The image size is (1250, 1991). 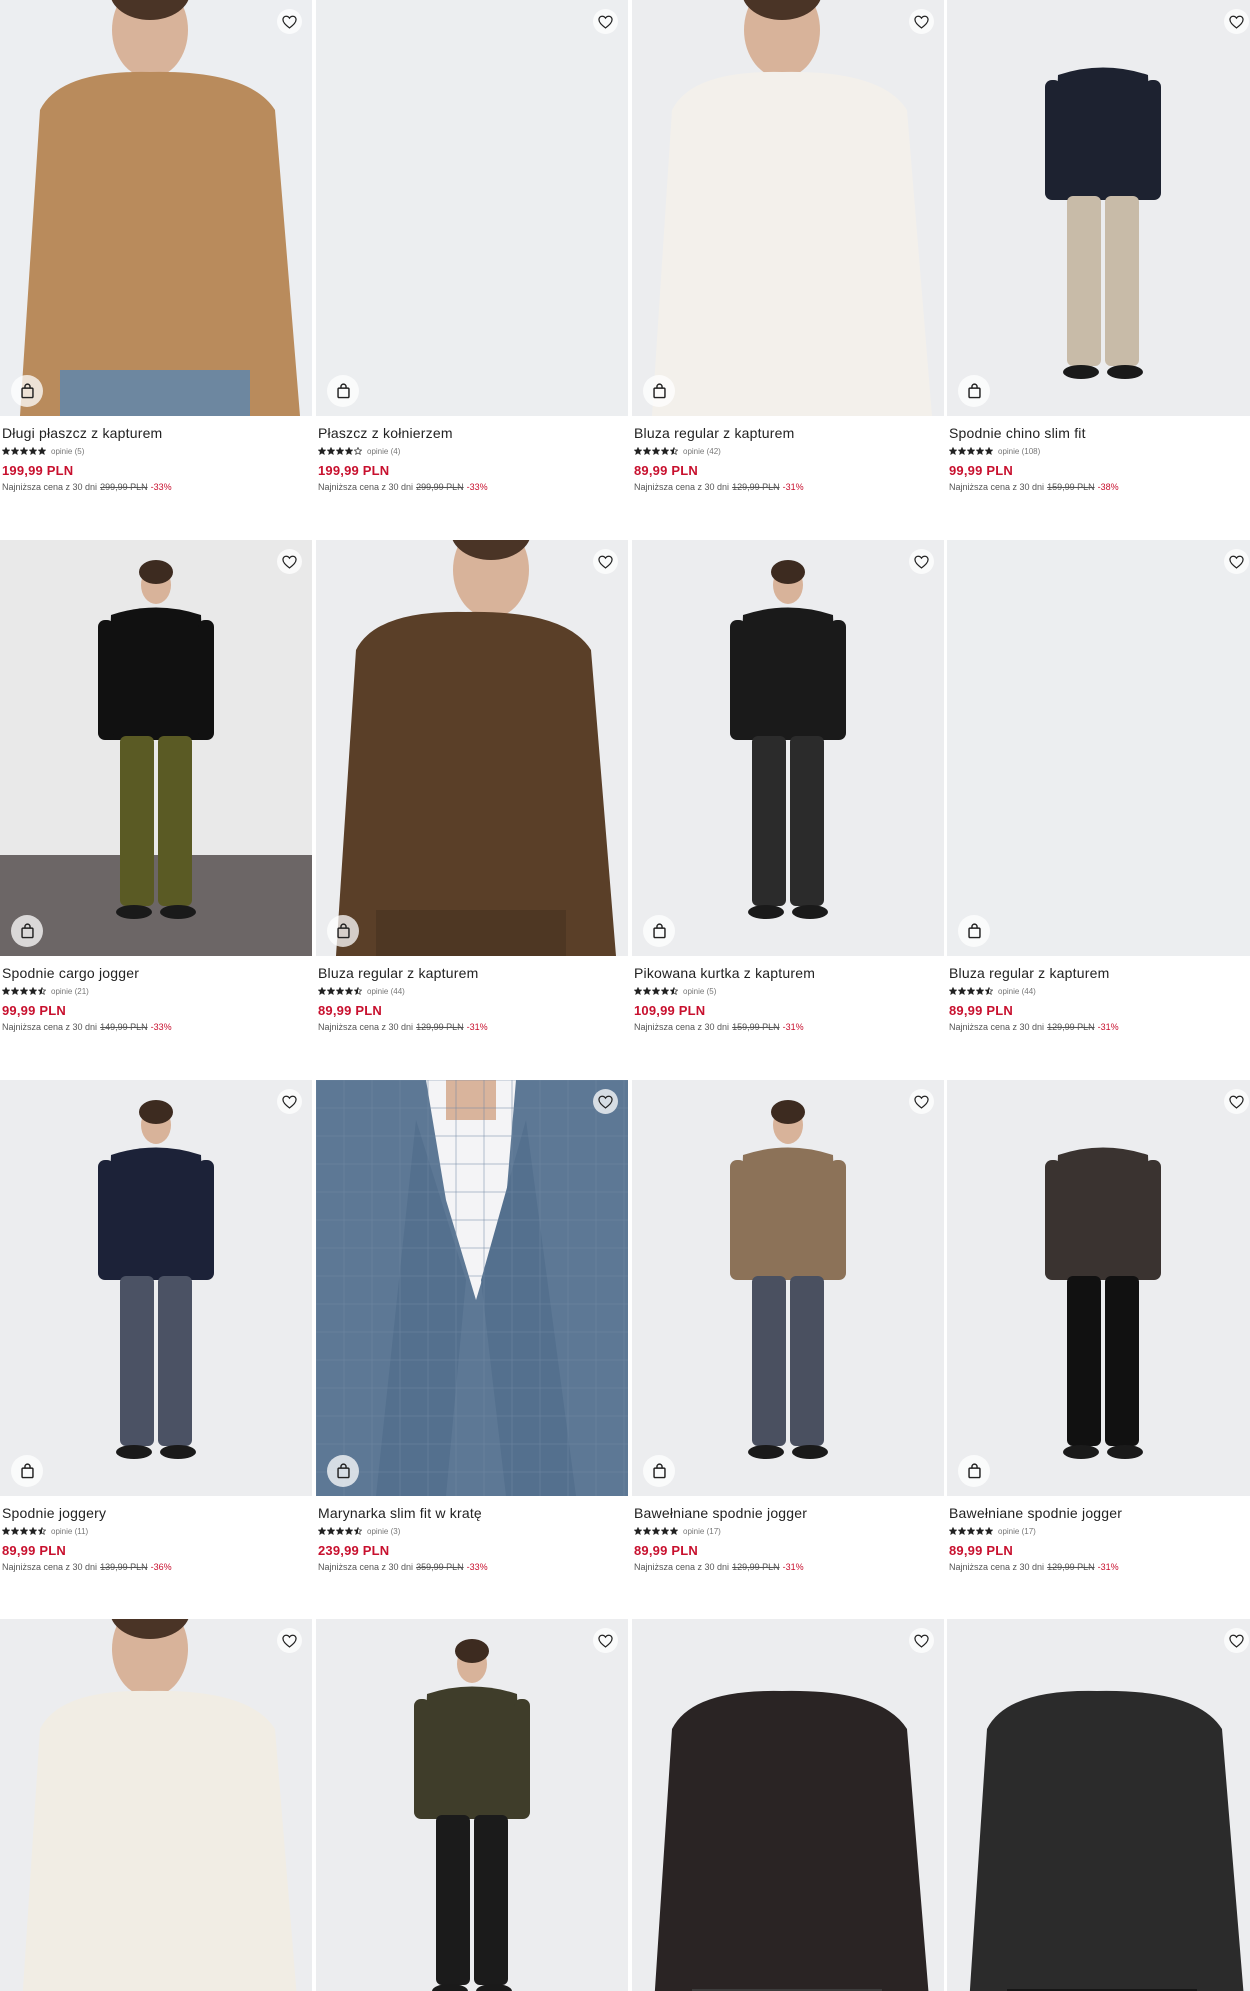 I want to click on reviews-count: opinie (42), so click(x=702, y=451).